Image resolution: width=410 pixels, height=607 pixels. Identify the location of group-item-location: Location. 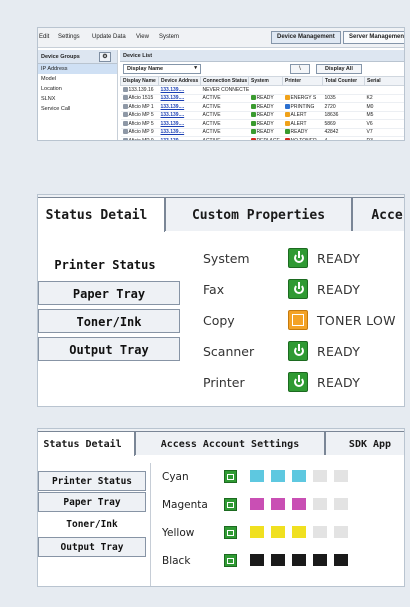
(77, 89).